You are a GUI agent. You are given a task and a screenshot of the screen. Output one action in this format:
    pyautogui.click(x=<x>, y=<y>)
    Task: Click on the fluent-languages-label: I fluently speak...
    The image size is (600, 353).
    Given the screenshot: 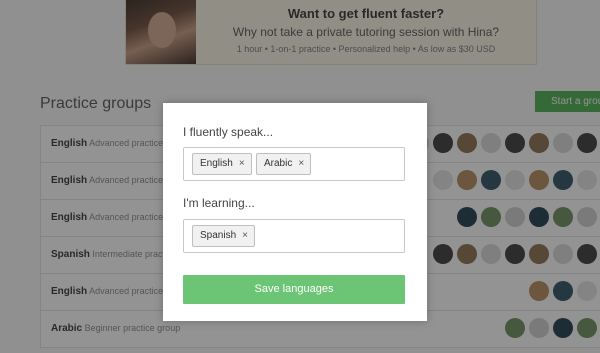 What is the action you would take?
    pyautogui.click(x=228, y=132)
    